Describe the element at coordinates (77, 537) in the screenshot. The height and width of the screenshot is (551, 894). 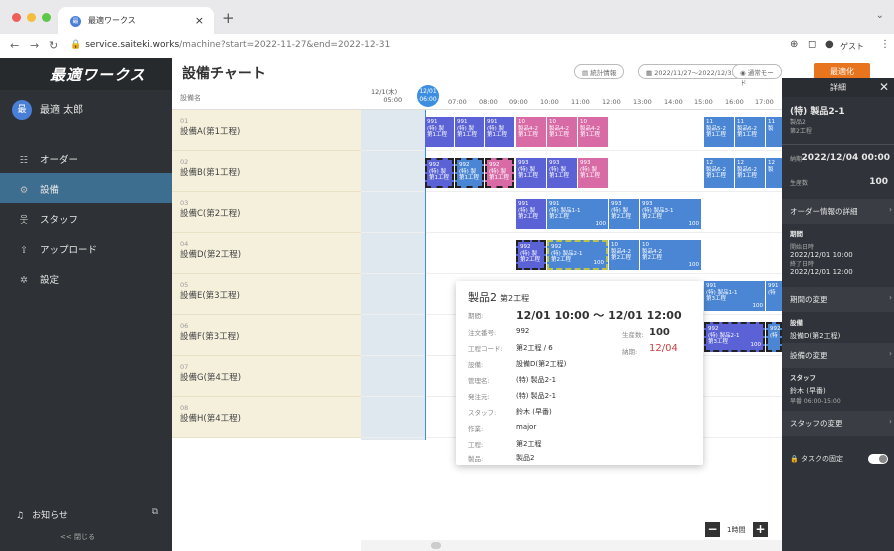
I see `collapse-sidebar-button: << 閉じる` at that location.